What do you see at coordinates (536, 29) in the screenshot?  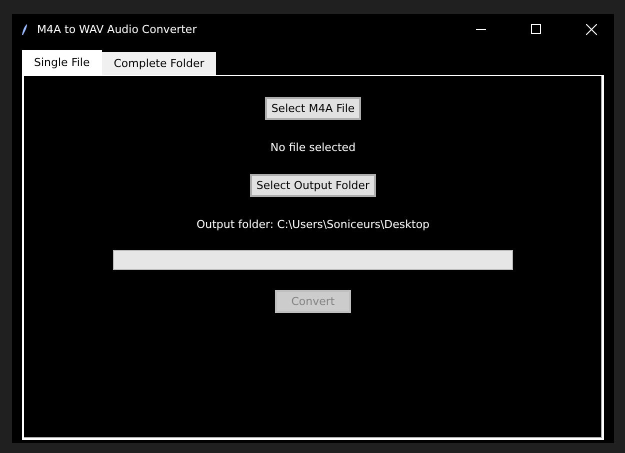 I see `maximize-icon` at bounding box center [536, 29].